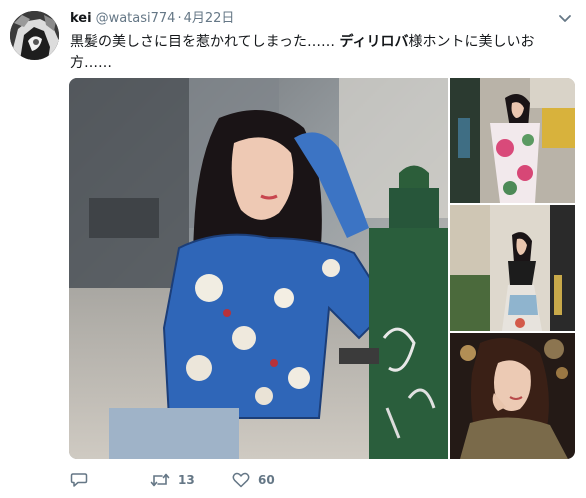  What do you see at coordinates (565, 19) in the screenshot?
I see `chevron-down-icon` at bounding box center [565, 19].